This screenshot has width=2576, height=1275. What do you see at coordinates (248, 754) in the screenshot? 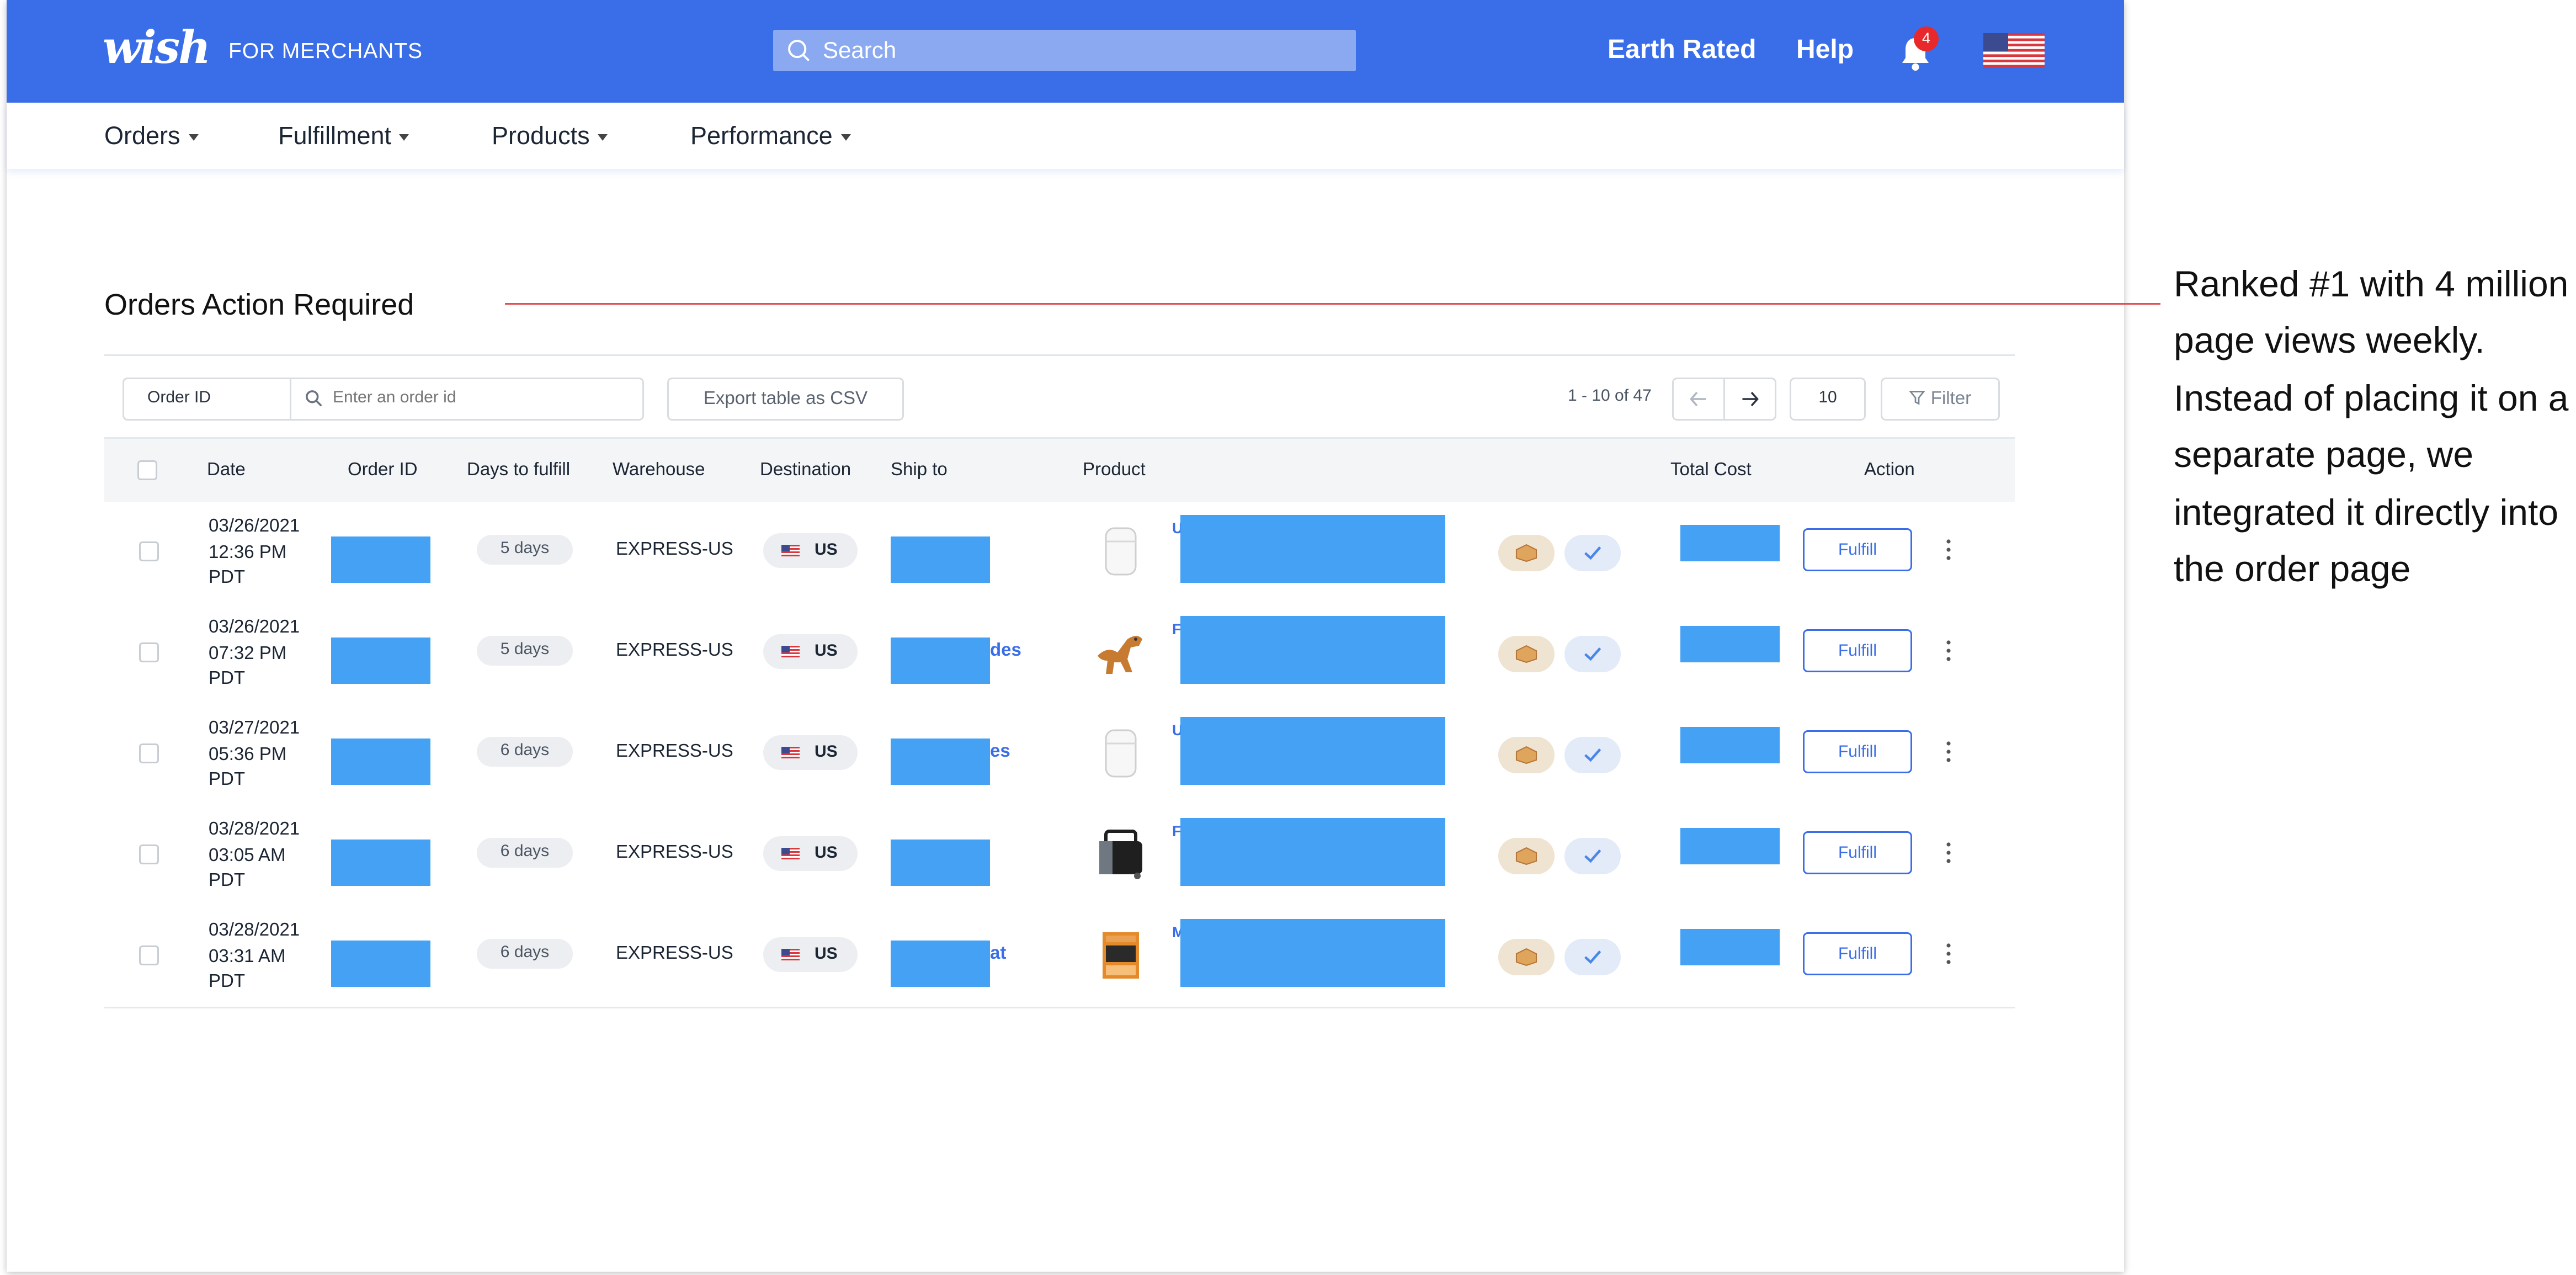
I see `order-date-time: 05:36 PM` at bounding box center [248, 754].